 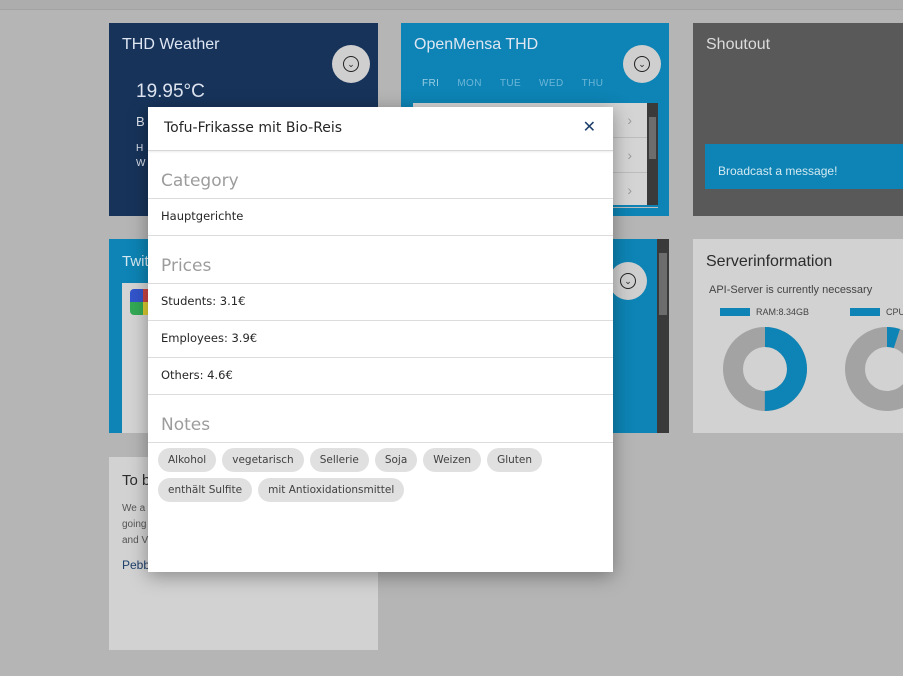 What do you see at coordinates (263, 460) in the screenshot?
I see `note-chip: vegetarisch` at bounding box center [263, 460].